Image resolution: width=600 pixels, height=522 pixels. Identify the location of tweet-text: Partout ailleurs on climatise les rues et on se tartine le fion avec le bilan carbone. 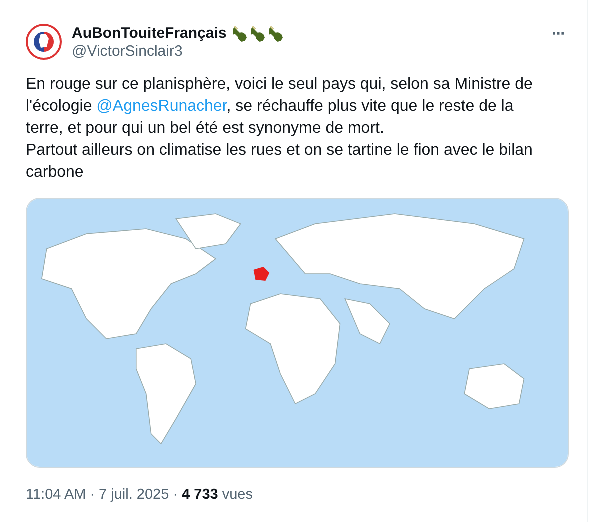
(280, 162).